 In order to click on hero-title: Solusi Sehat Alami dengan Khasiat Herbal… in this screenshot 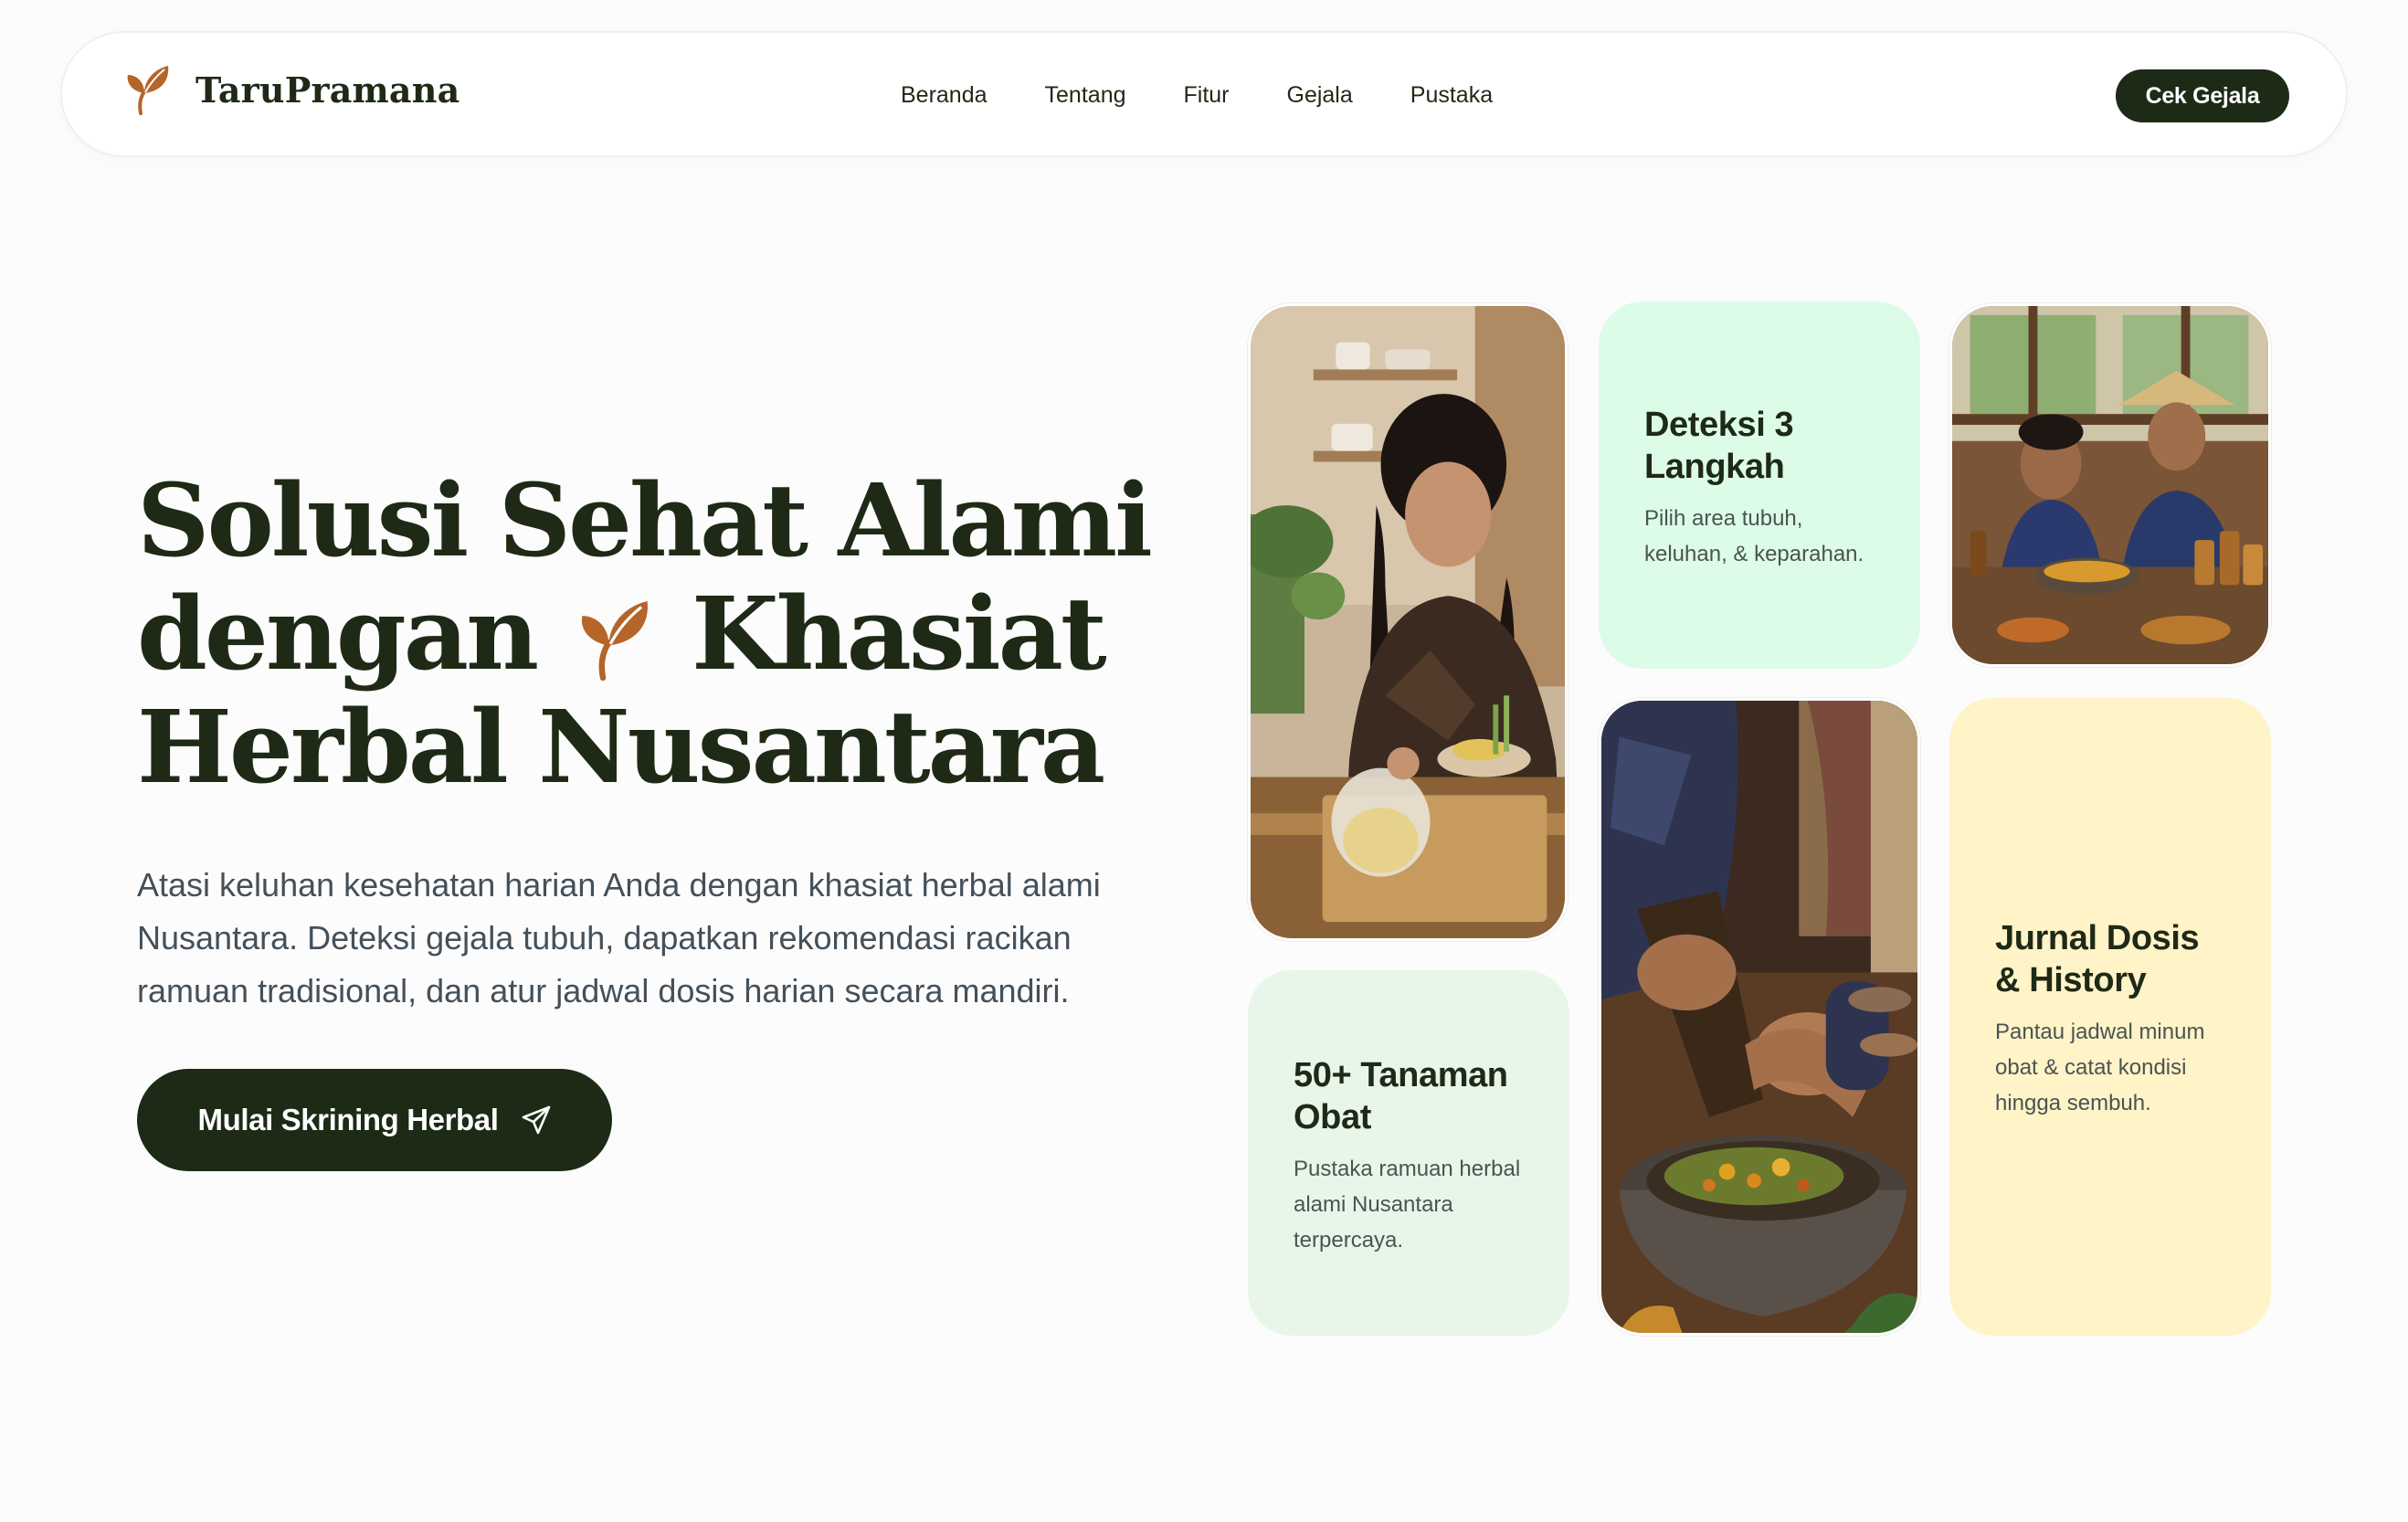, I will do `click(648, 634)`.